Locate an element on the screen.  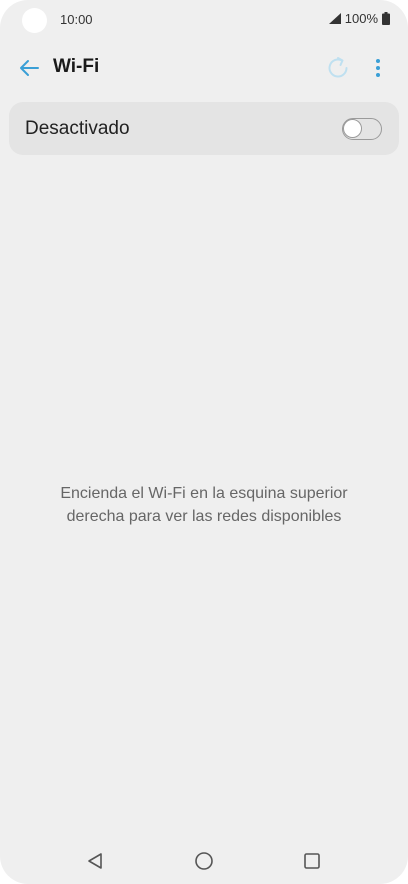
battery-percentage: 100% is located at coordinates (361, 18).